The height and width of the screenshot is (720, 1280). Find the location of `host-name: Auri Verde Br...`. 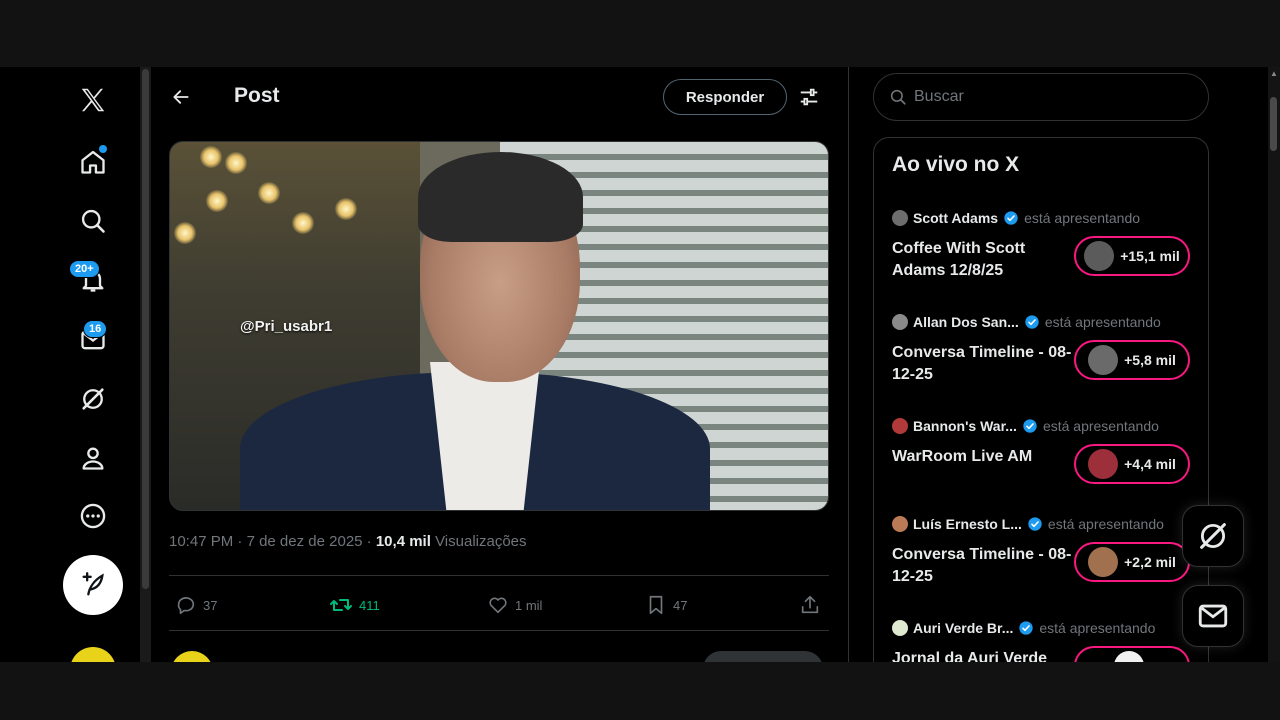

host-name: Auri Verde Br... is located at coordinates (963, 628).